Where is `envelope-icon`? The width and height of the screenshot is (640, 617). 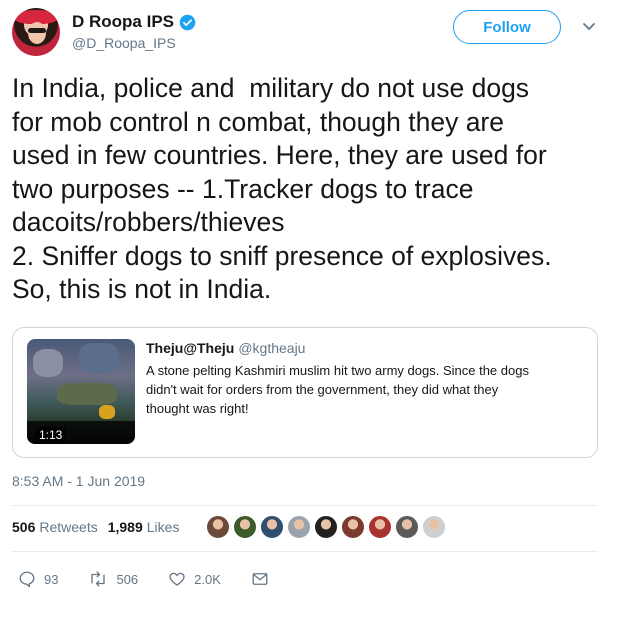 envelope-icon is located at coordinates (260, 579).